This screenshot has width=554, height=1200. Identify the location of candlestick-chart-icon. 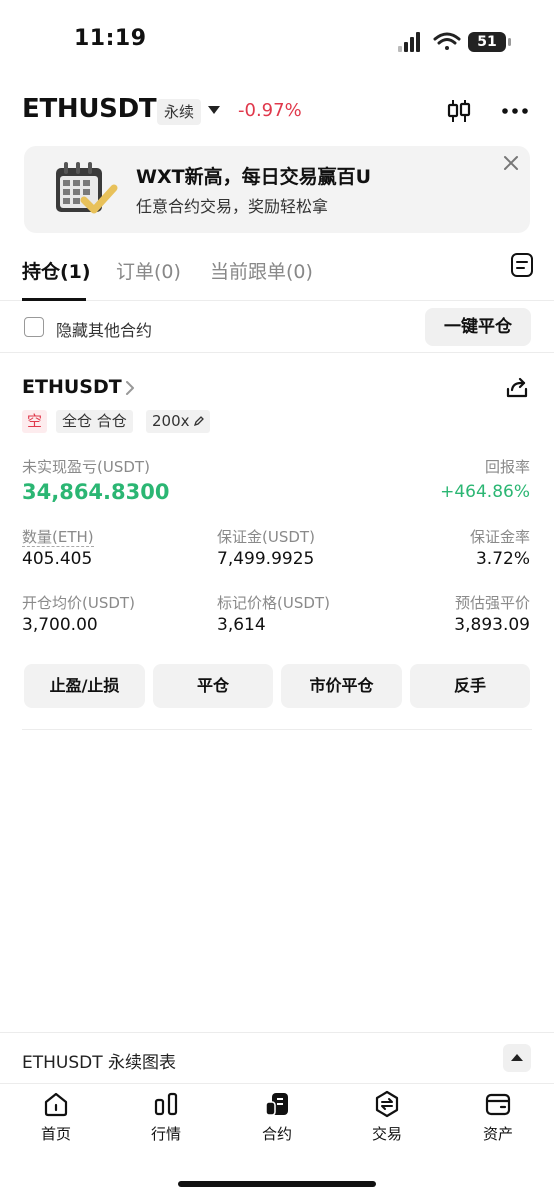
(459, 111).